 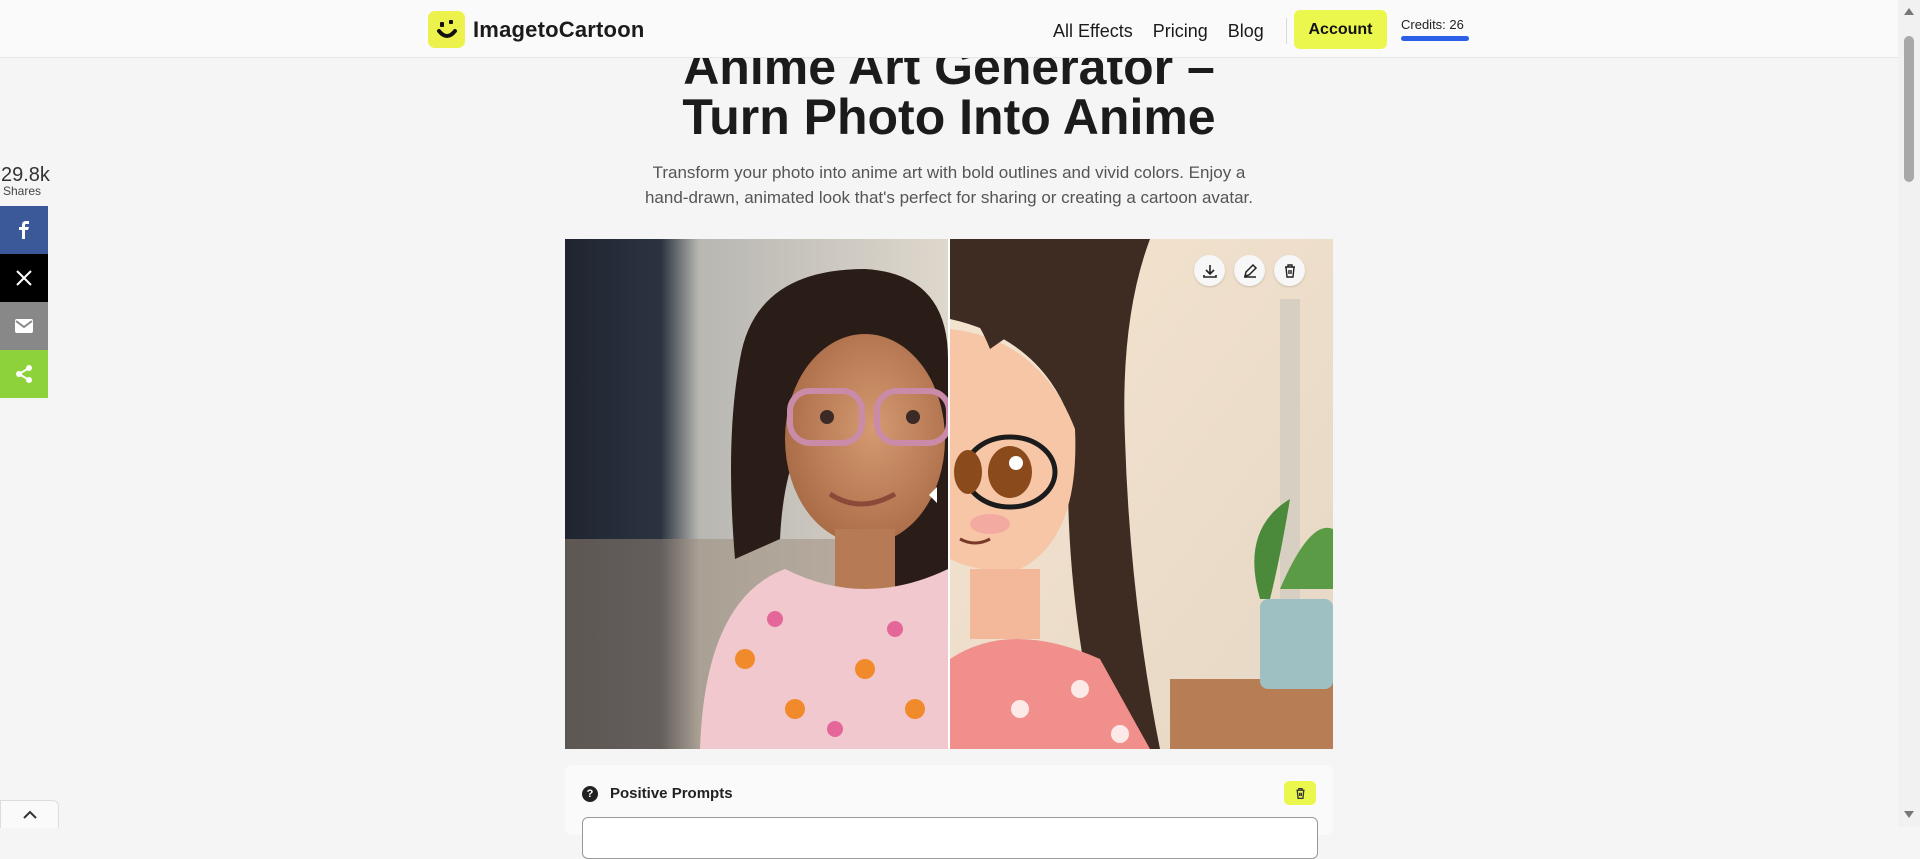 What do you see at coordinates (559, 29) in the screenshot?
I see `logo-text: ImagetoCartoon` at bounding box center [559, 29].